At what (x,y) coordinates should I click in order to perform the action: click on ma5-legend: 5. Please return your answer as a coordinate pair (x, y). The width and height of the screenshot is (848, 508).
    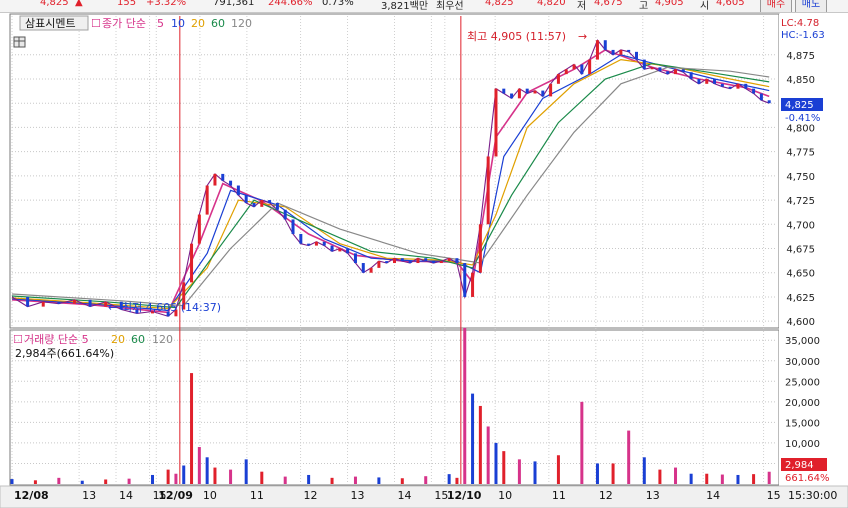
    Looking at the image, I should click on (160, 23).